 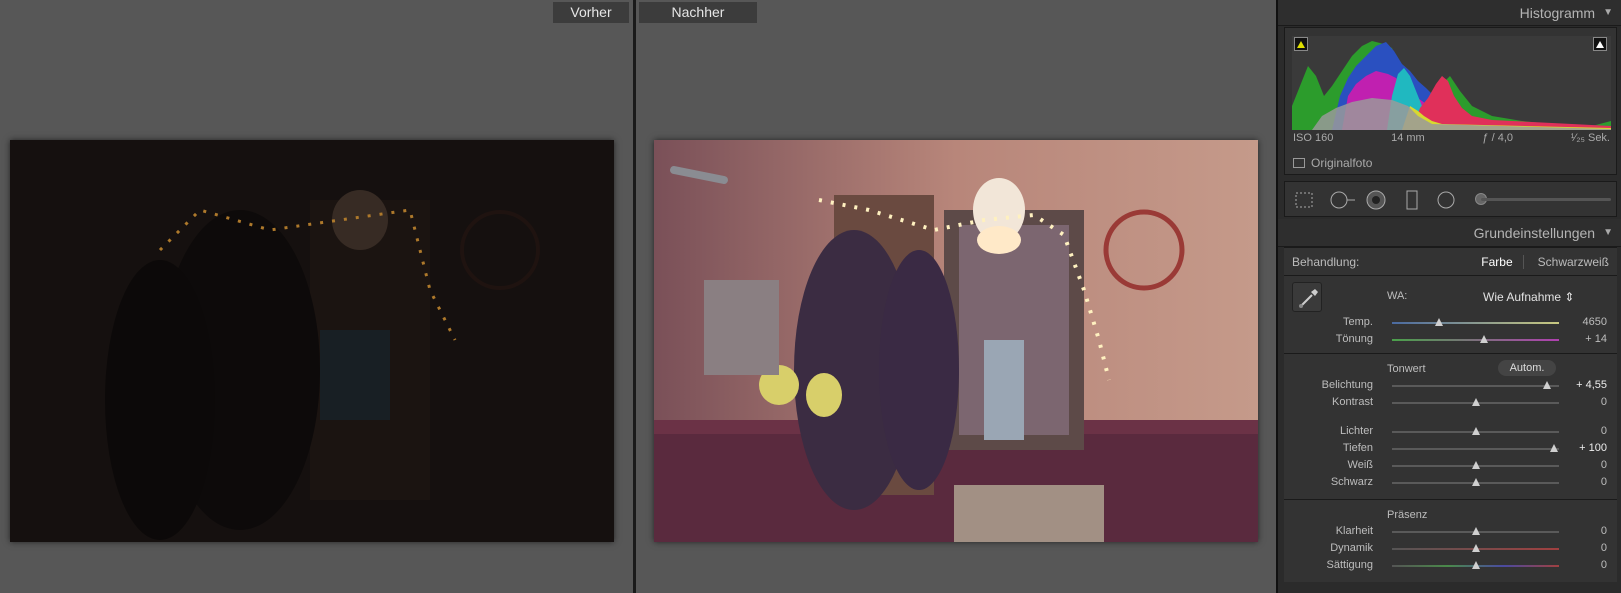 What do you see at coordinates (1299, 163) in the screenshot?
I see `checkbox-icon` at bounding box center [1299, 163].